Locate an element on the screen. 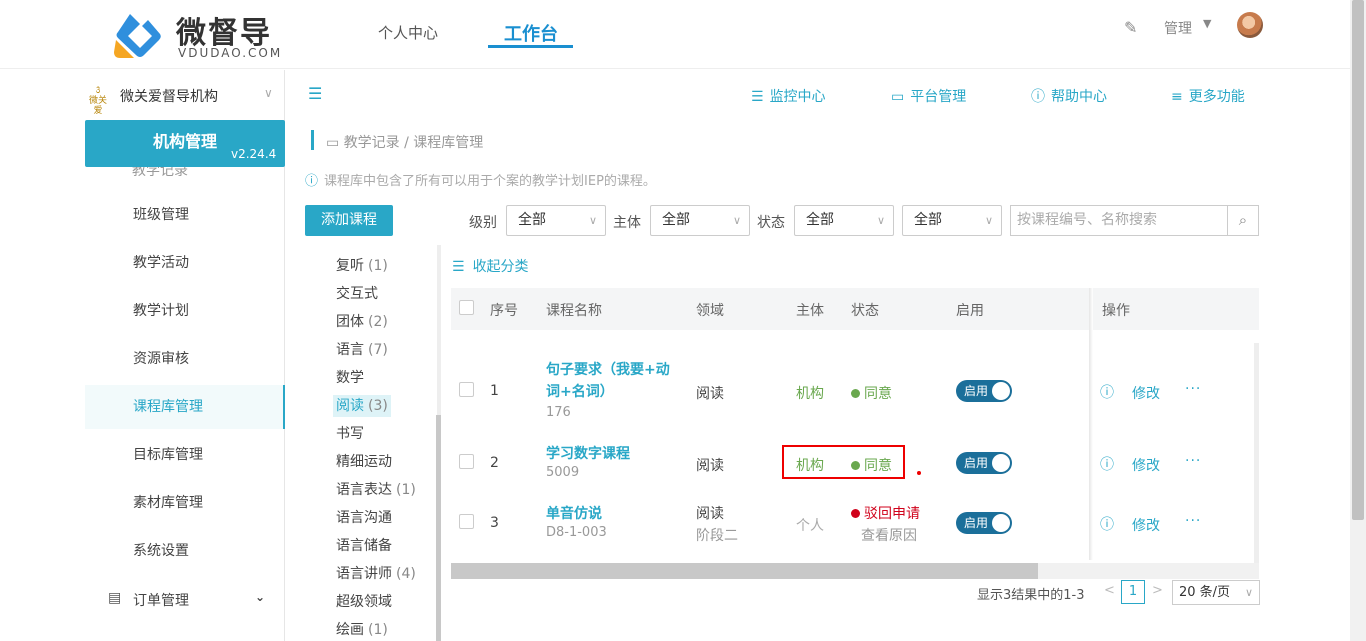  search-input: 按课程编号、名称搜索 is located at coordinates (1119, 220).